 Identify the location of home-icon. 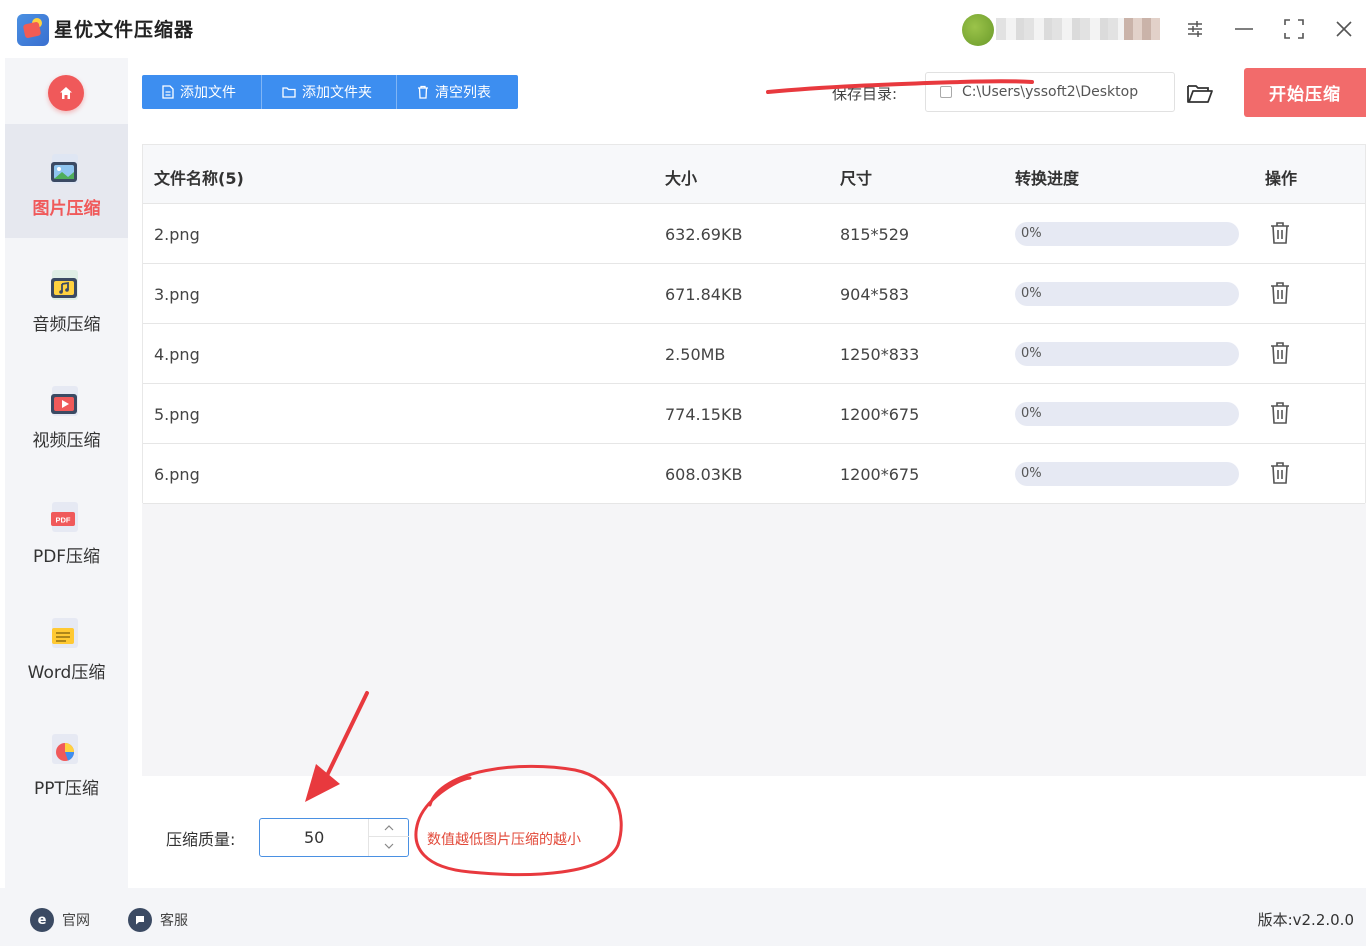
(66, 93).